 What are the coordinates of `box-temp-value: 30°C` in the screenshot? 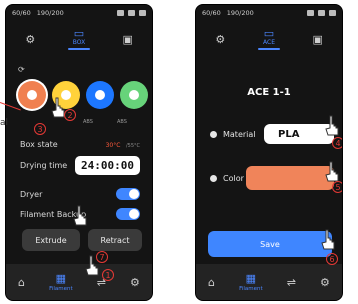 It's located at (113, 145).